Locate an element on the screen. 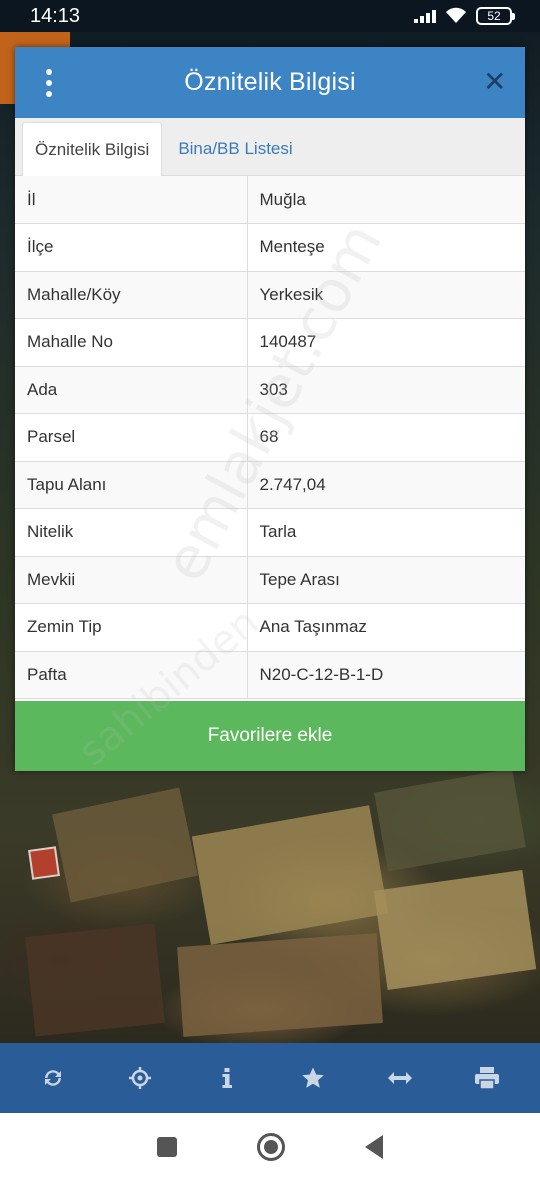  row-value: 68 is located at coordinates (386, 437).